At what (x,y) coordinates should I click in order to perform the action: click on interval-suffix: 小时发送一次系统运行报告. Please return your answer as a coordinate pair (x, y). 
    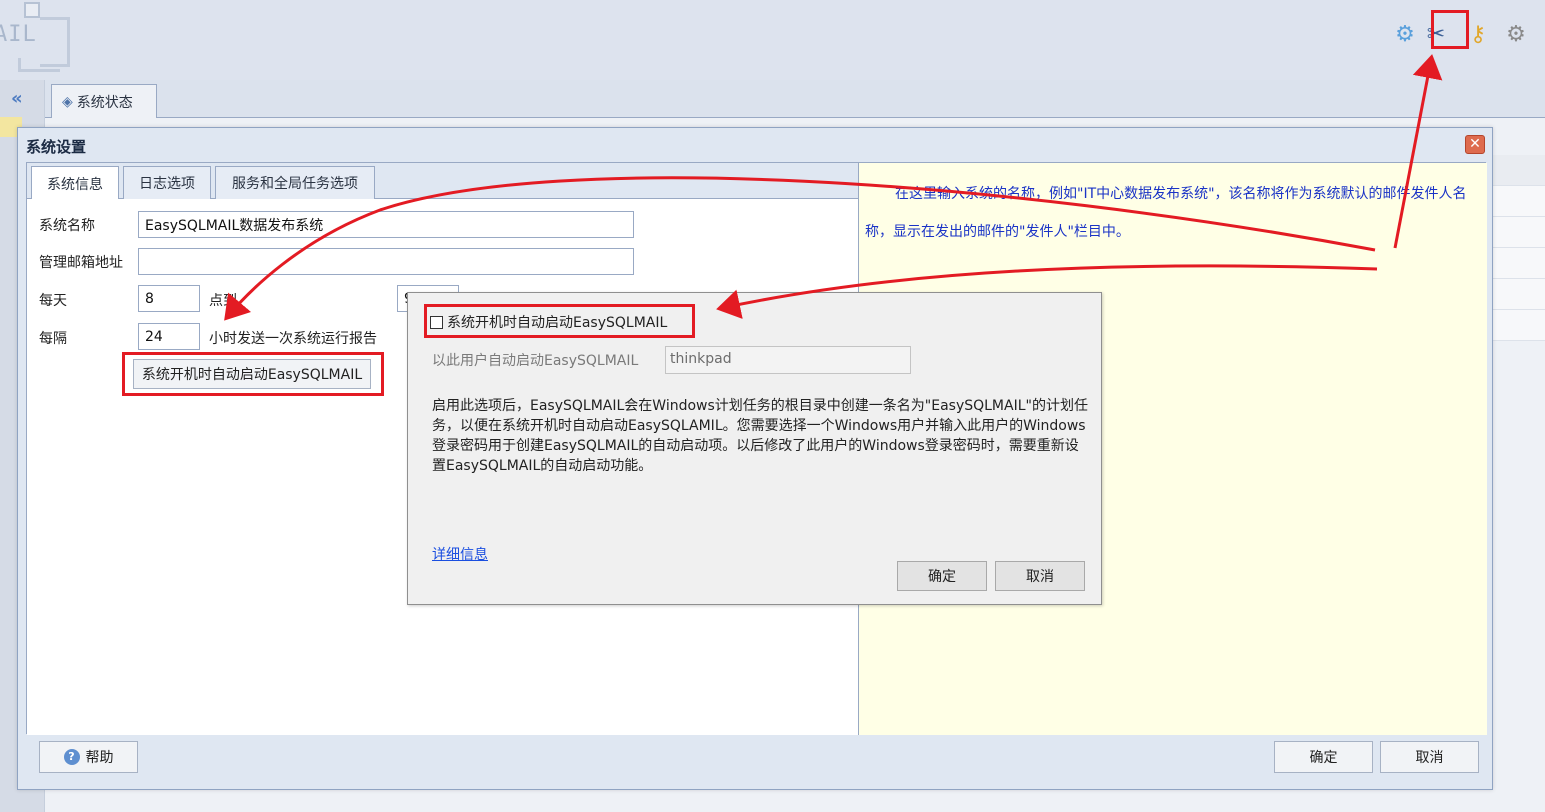
    Looking at the image, I should click on (293, 339).